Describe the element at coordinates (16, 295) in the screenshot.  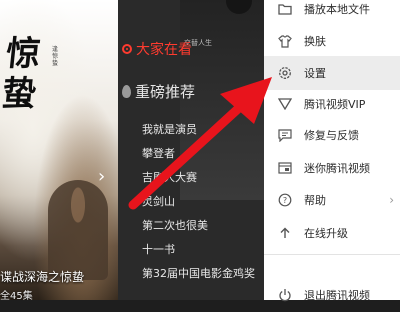
I see `poster-episode-count: 全45集` at that location.